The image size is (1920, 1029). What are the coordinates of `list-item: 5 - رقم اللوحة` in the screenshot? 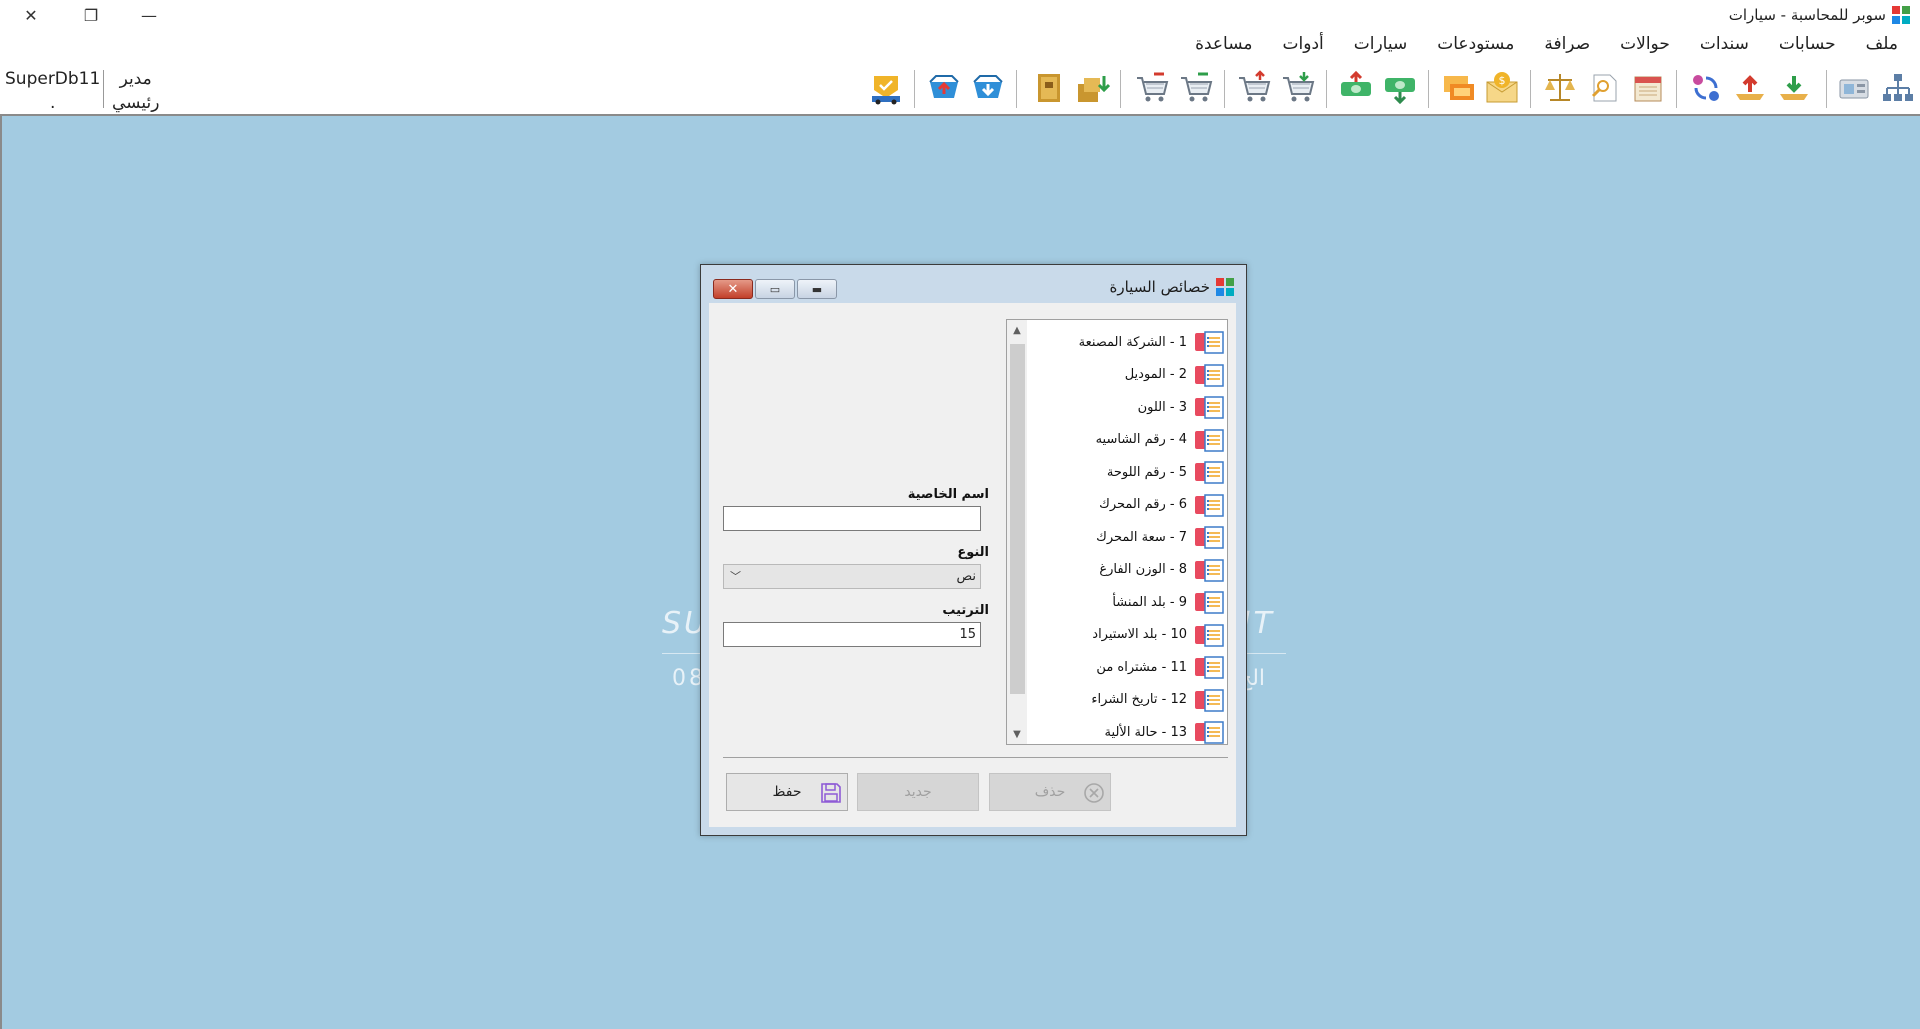 It's located at (1127, 472).